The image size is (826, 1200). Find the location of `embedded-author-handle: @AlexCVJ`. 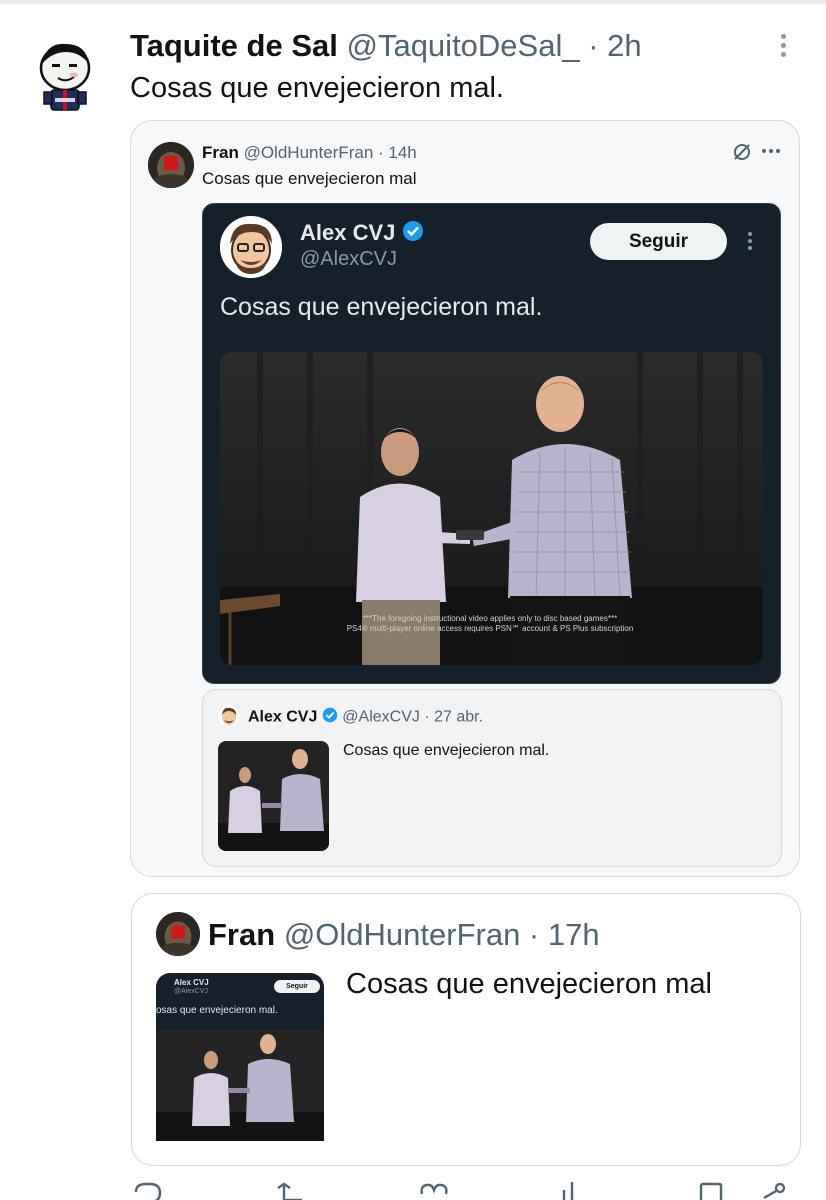

embedded-author-handle: @AlexCVJ is located at coordinates (348, 259).